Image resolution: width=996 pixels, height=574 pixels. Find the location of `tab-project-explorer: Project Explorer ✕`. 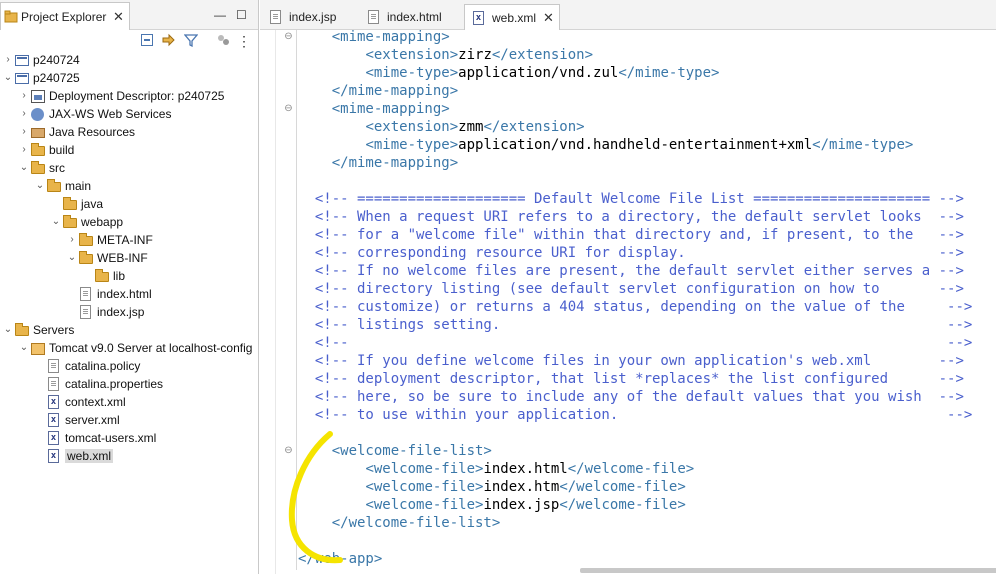

tab-project-explorer: Project Explorer ✕ is located at coordinates (65, 16).